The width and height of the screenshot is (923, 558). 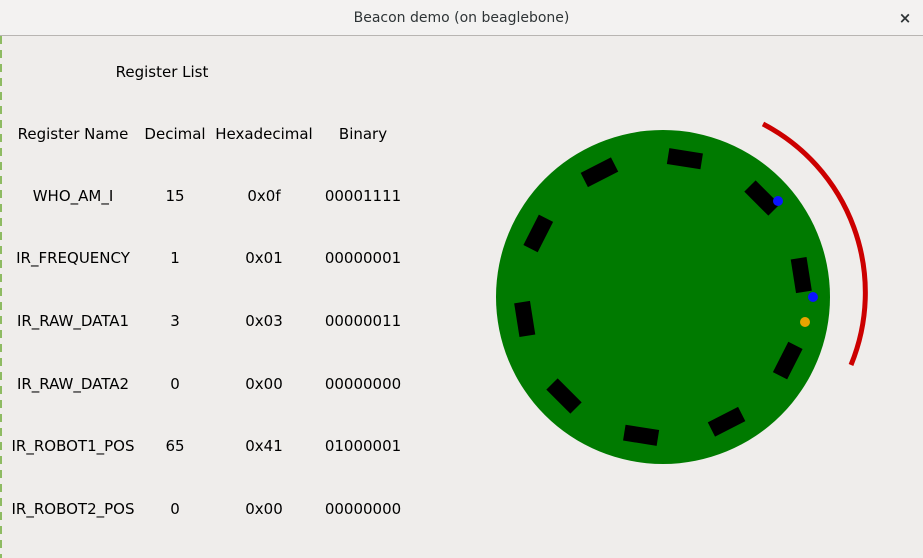 What do you see at coordinates (73, 384) in the screenshot?
I see `register-name: IR_RAW_DATA2` at bounding box center [73, 384].